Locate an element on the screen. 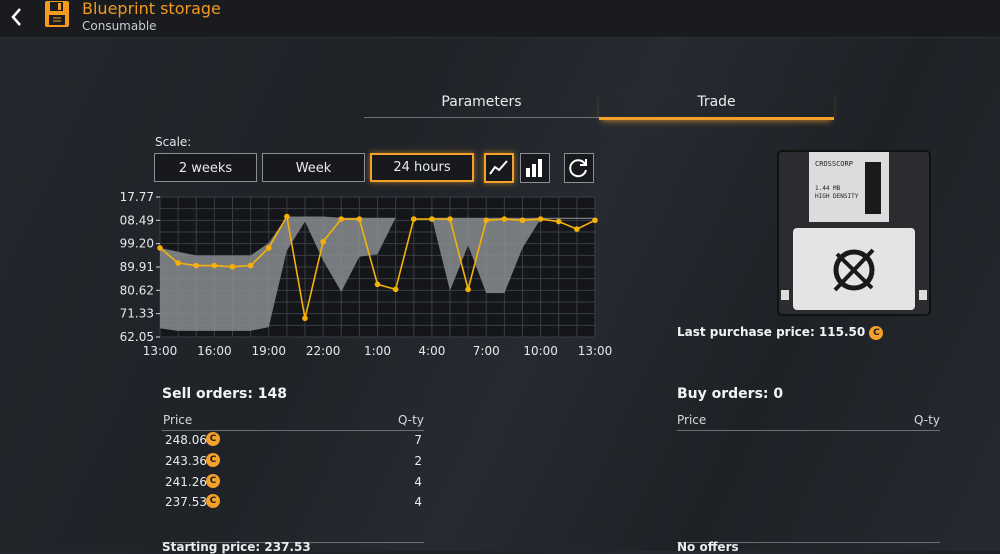 This screenshot has height=554, width=1000. x-tick-label: 4:00 is located at coordinates (431, 351).